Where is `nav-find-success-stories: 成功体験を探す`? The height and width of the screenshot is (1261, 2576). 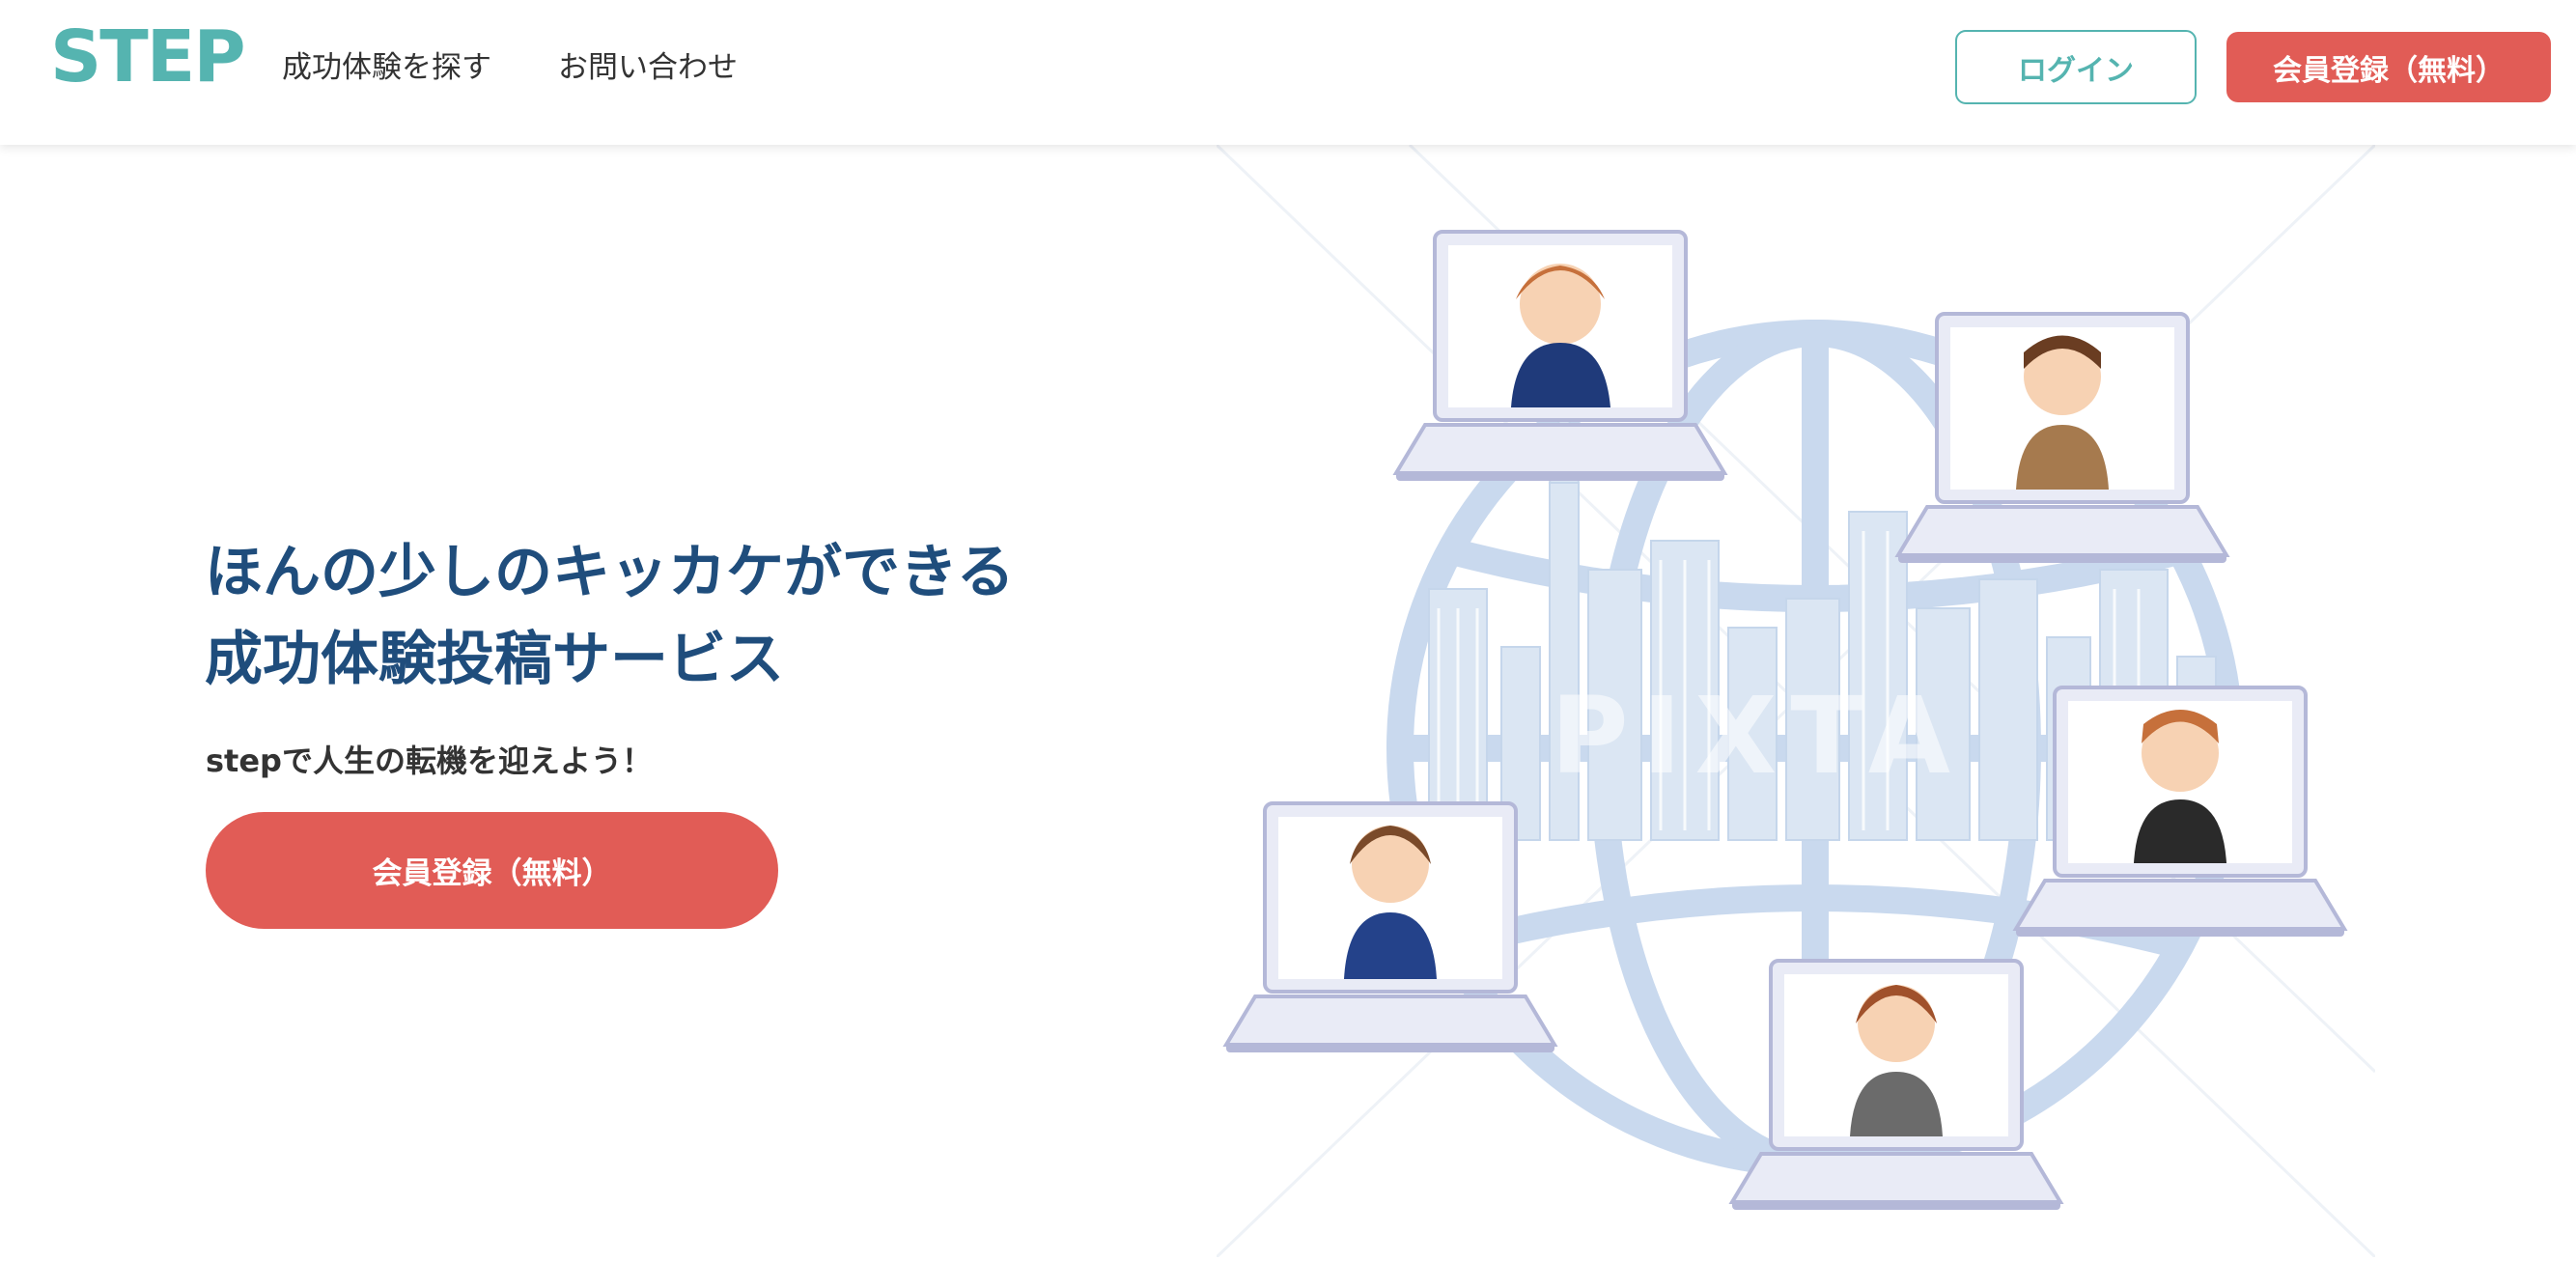
nav-find-success-stories: 成功体験を探す is located at coordinates (387, 67).